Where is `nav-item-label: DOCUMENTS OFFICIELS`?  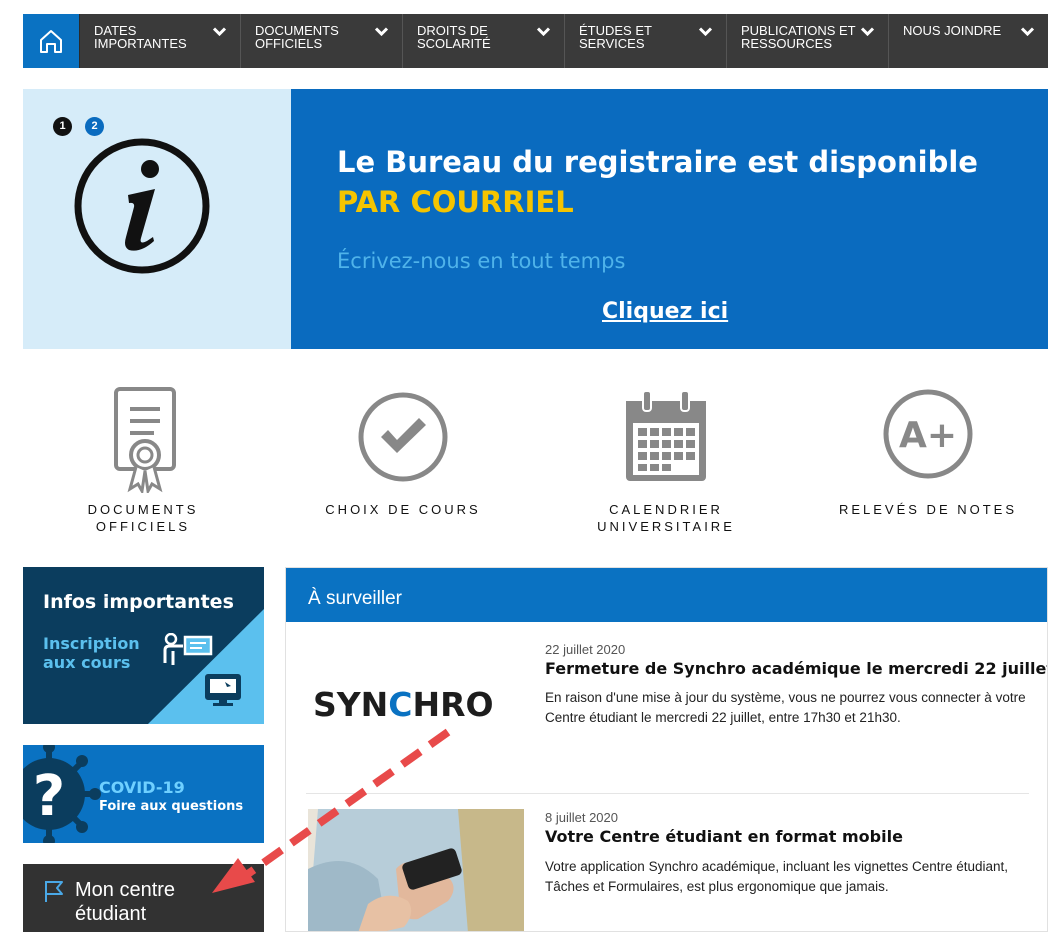
nav-item-label: DOCUMENTS OFFICIELS is located at coordinates (297, 37).